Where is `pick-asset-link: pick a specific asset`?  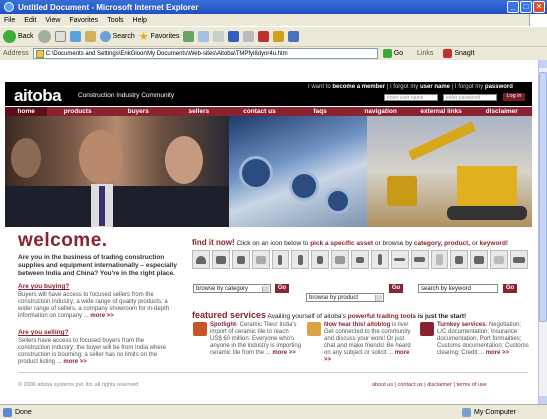 pick-asset-link: pick a specific asset is located at coordinates (341, 243).